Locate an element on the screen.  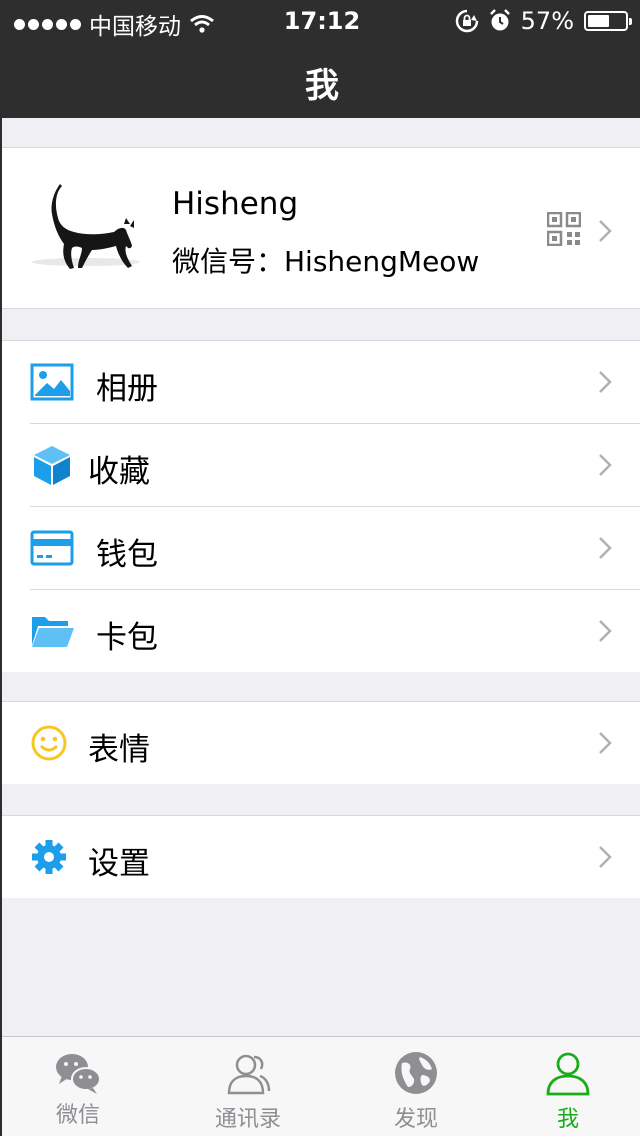
top-bar: 中国移动 17:12 57% 我 is located at coordinates (321, 59).